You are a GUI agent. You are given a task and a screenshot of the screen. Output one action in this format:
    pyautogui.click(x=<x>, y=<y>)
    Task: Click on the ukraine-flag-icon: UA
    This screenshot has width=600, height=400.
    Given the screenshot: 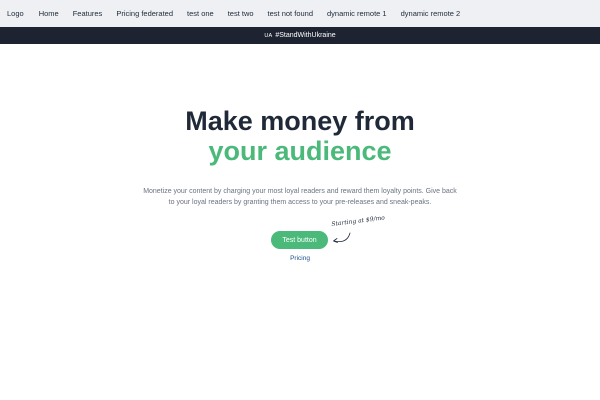 What is the action you would take?
    pyautogui.click(x=268, y=35)
    